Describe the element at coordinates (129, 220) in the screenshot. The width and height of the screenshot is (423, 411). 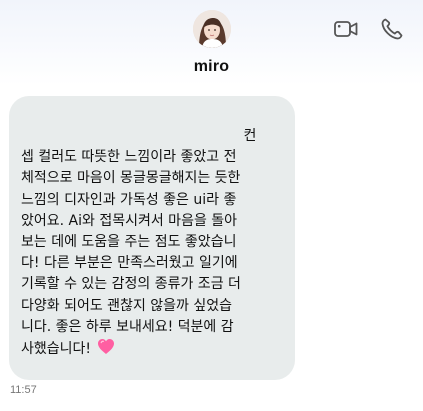
I see `message-line: 았어요. Ai와 접목시켜서 마음을 돌아` at that location.